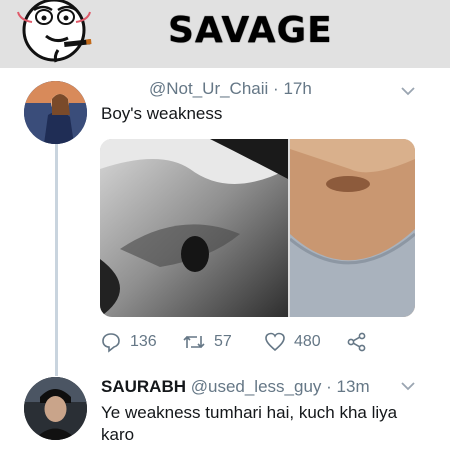 The image size is (450, 465). What do you see at coordinates (207, 342) in the screenshot?
I see `retweet-action: 57` at bounding box center [207, 342].